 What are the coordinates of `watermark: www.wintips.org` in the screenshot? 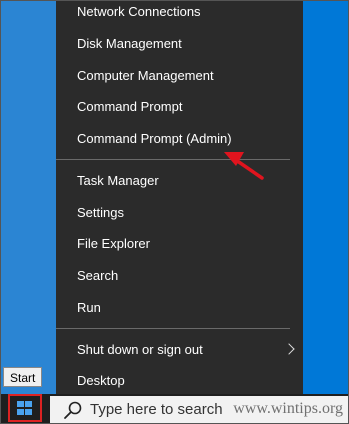 It's located at (288, 408).